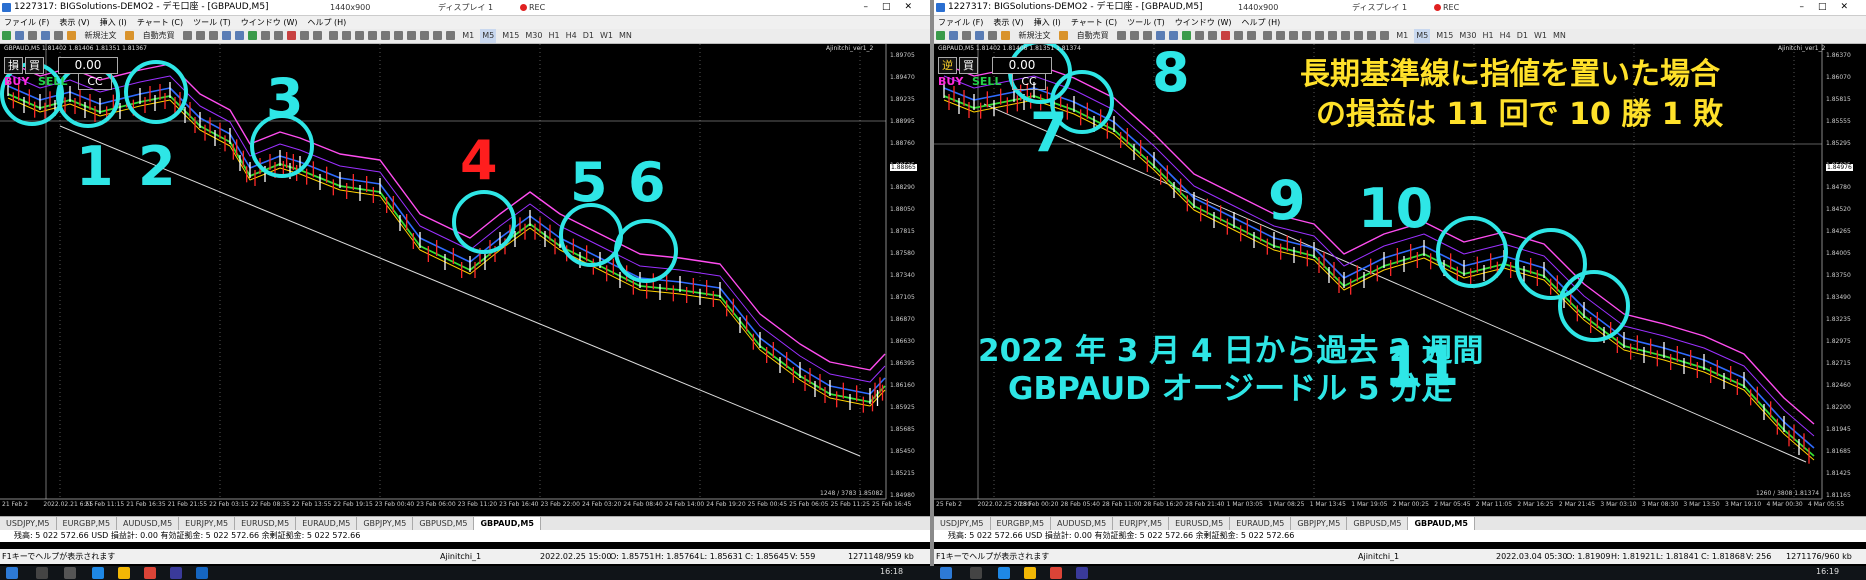  What do you see at coordinates (1122, 35) in the screenshot?
I see `bar-chart-icon` at bounding box center [1122, 35].